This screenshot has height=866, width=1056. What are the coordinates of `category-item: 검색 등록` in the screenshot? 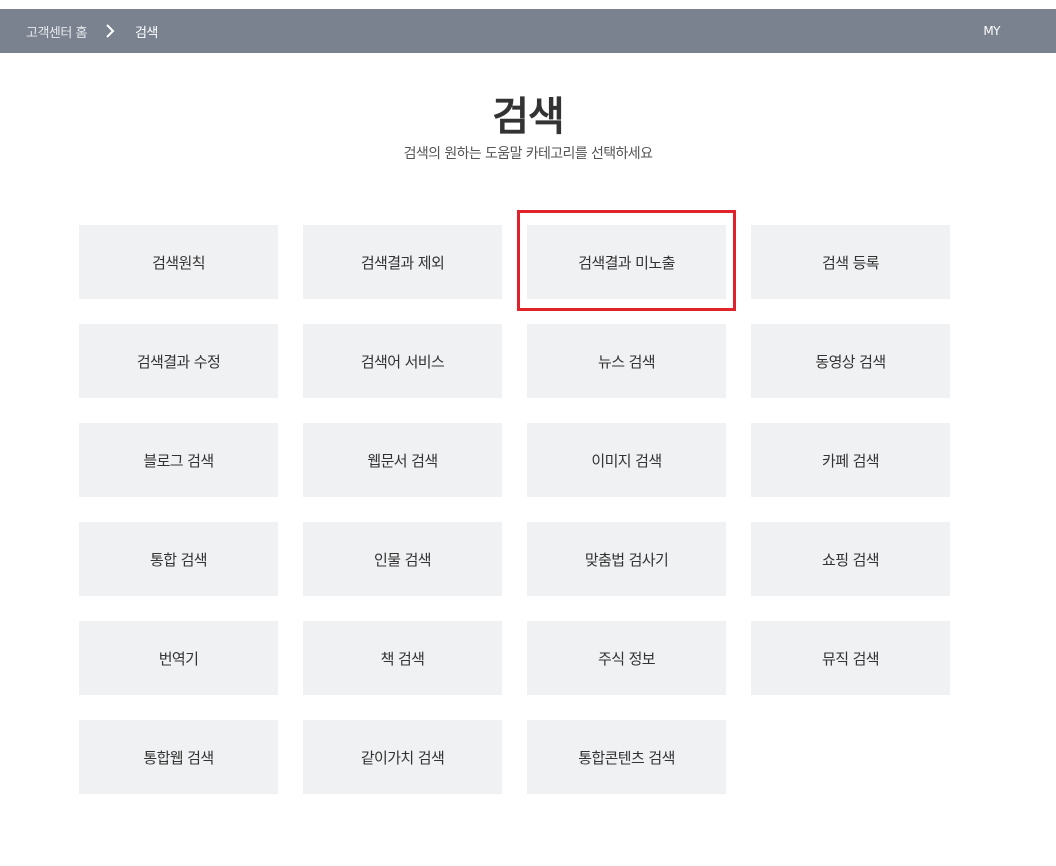 It's located at (850, 262).